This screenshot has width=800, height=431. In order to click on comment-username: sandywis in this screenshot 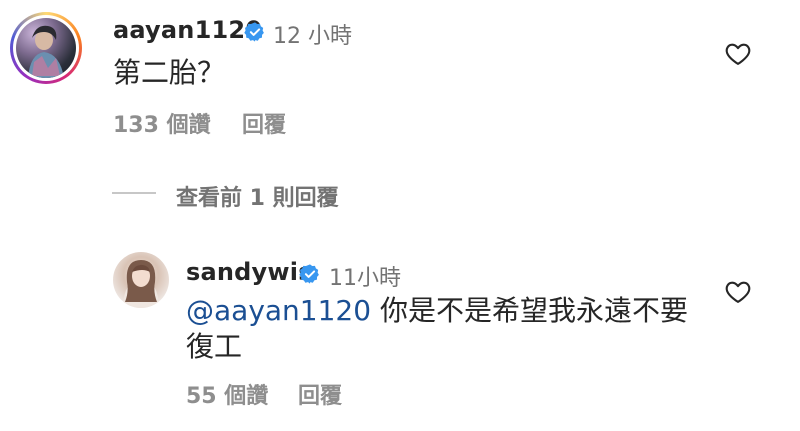, I will do `click(249, 272)`.